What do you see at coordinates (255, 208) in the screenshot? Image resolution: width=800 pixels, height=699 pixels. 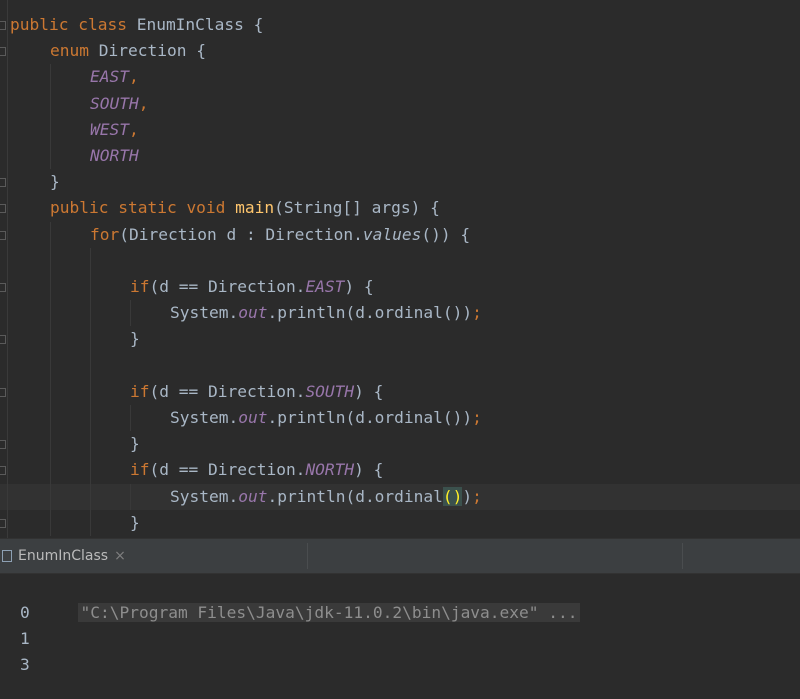 I see `code-token: main` at bounding box center [255, 208].